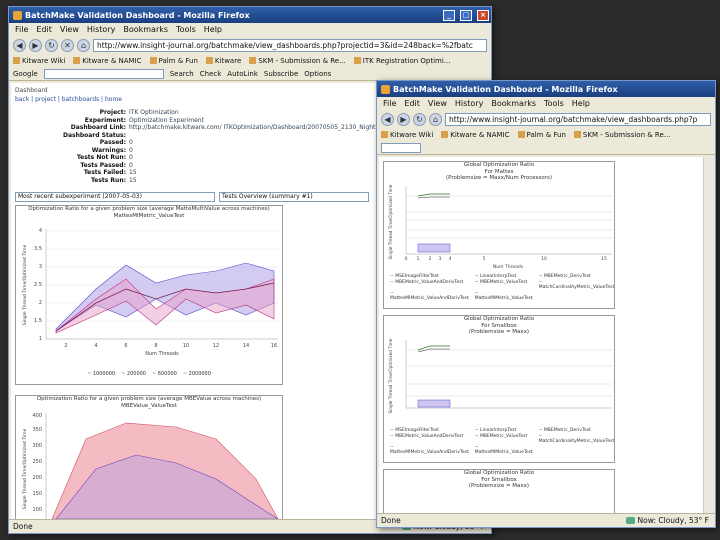 Image resolution: width=720 pixels, height=540 pixels. What do you see at coordinates (429, 450) in the screenshot?
I see `legend-item: MattesMIMetric_ValueAndDerivTest` at bounding box center [429, 450].